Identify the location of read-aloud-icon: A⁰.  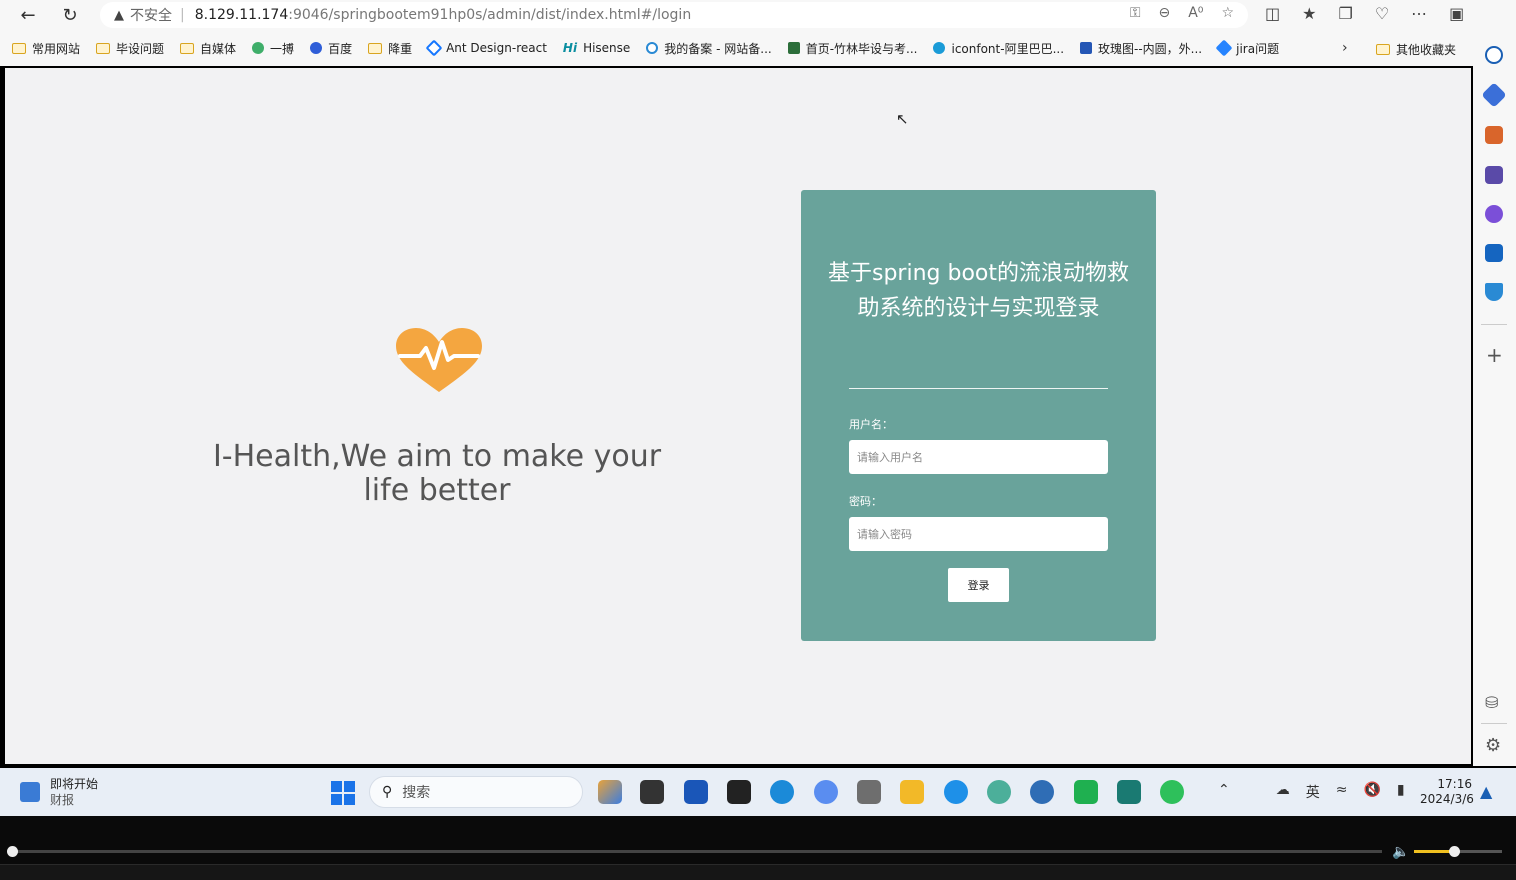
(1195, 13).